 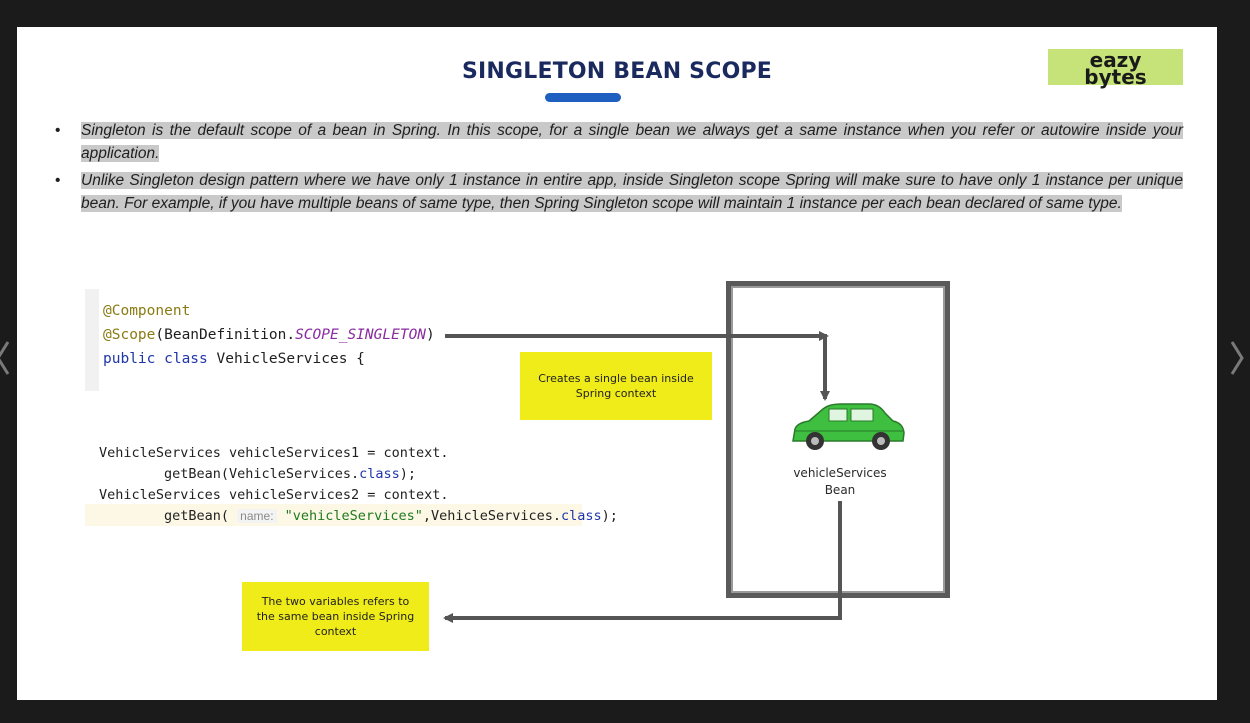 I want to click on scope-close: ), so click(x=430, y=335).